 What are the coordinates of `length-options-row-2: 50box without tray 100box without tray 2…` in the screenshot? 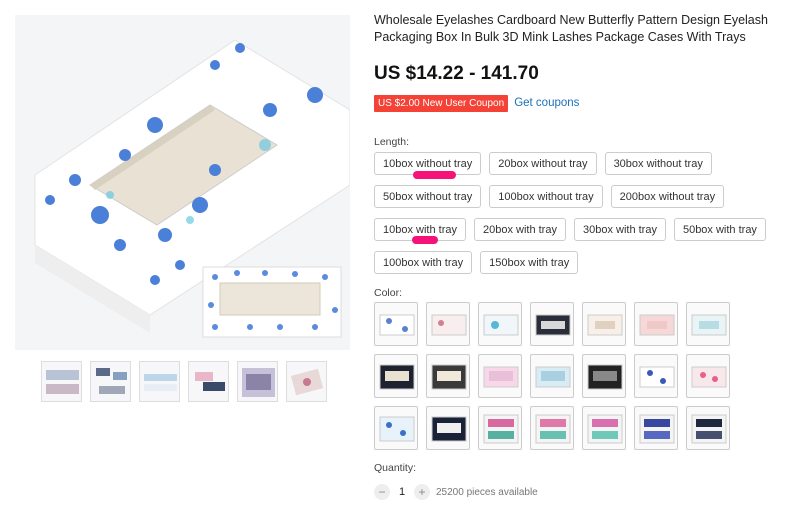 It's located at (549, 196).